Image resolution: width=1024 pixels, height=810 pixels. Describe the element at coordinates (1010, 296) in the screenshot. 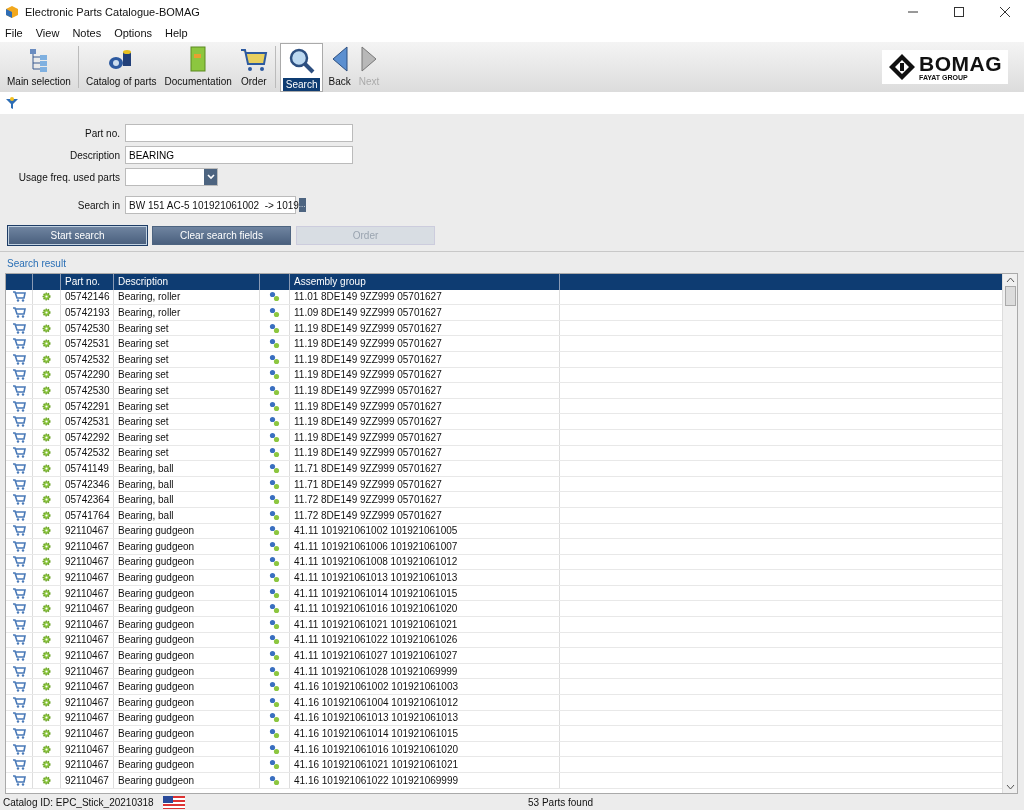

I see `scroll-thumb` at that location.